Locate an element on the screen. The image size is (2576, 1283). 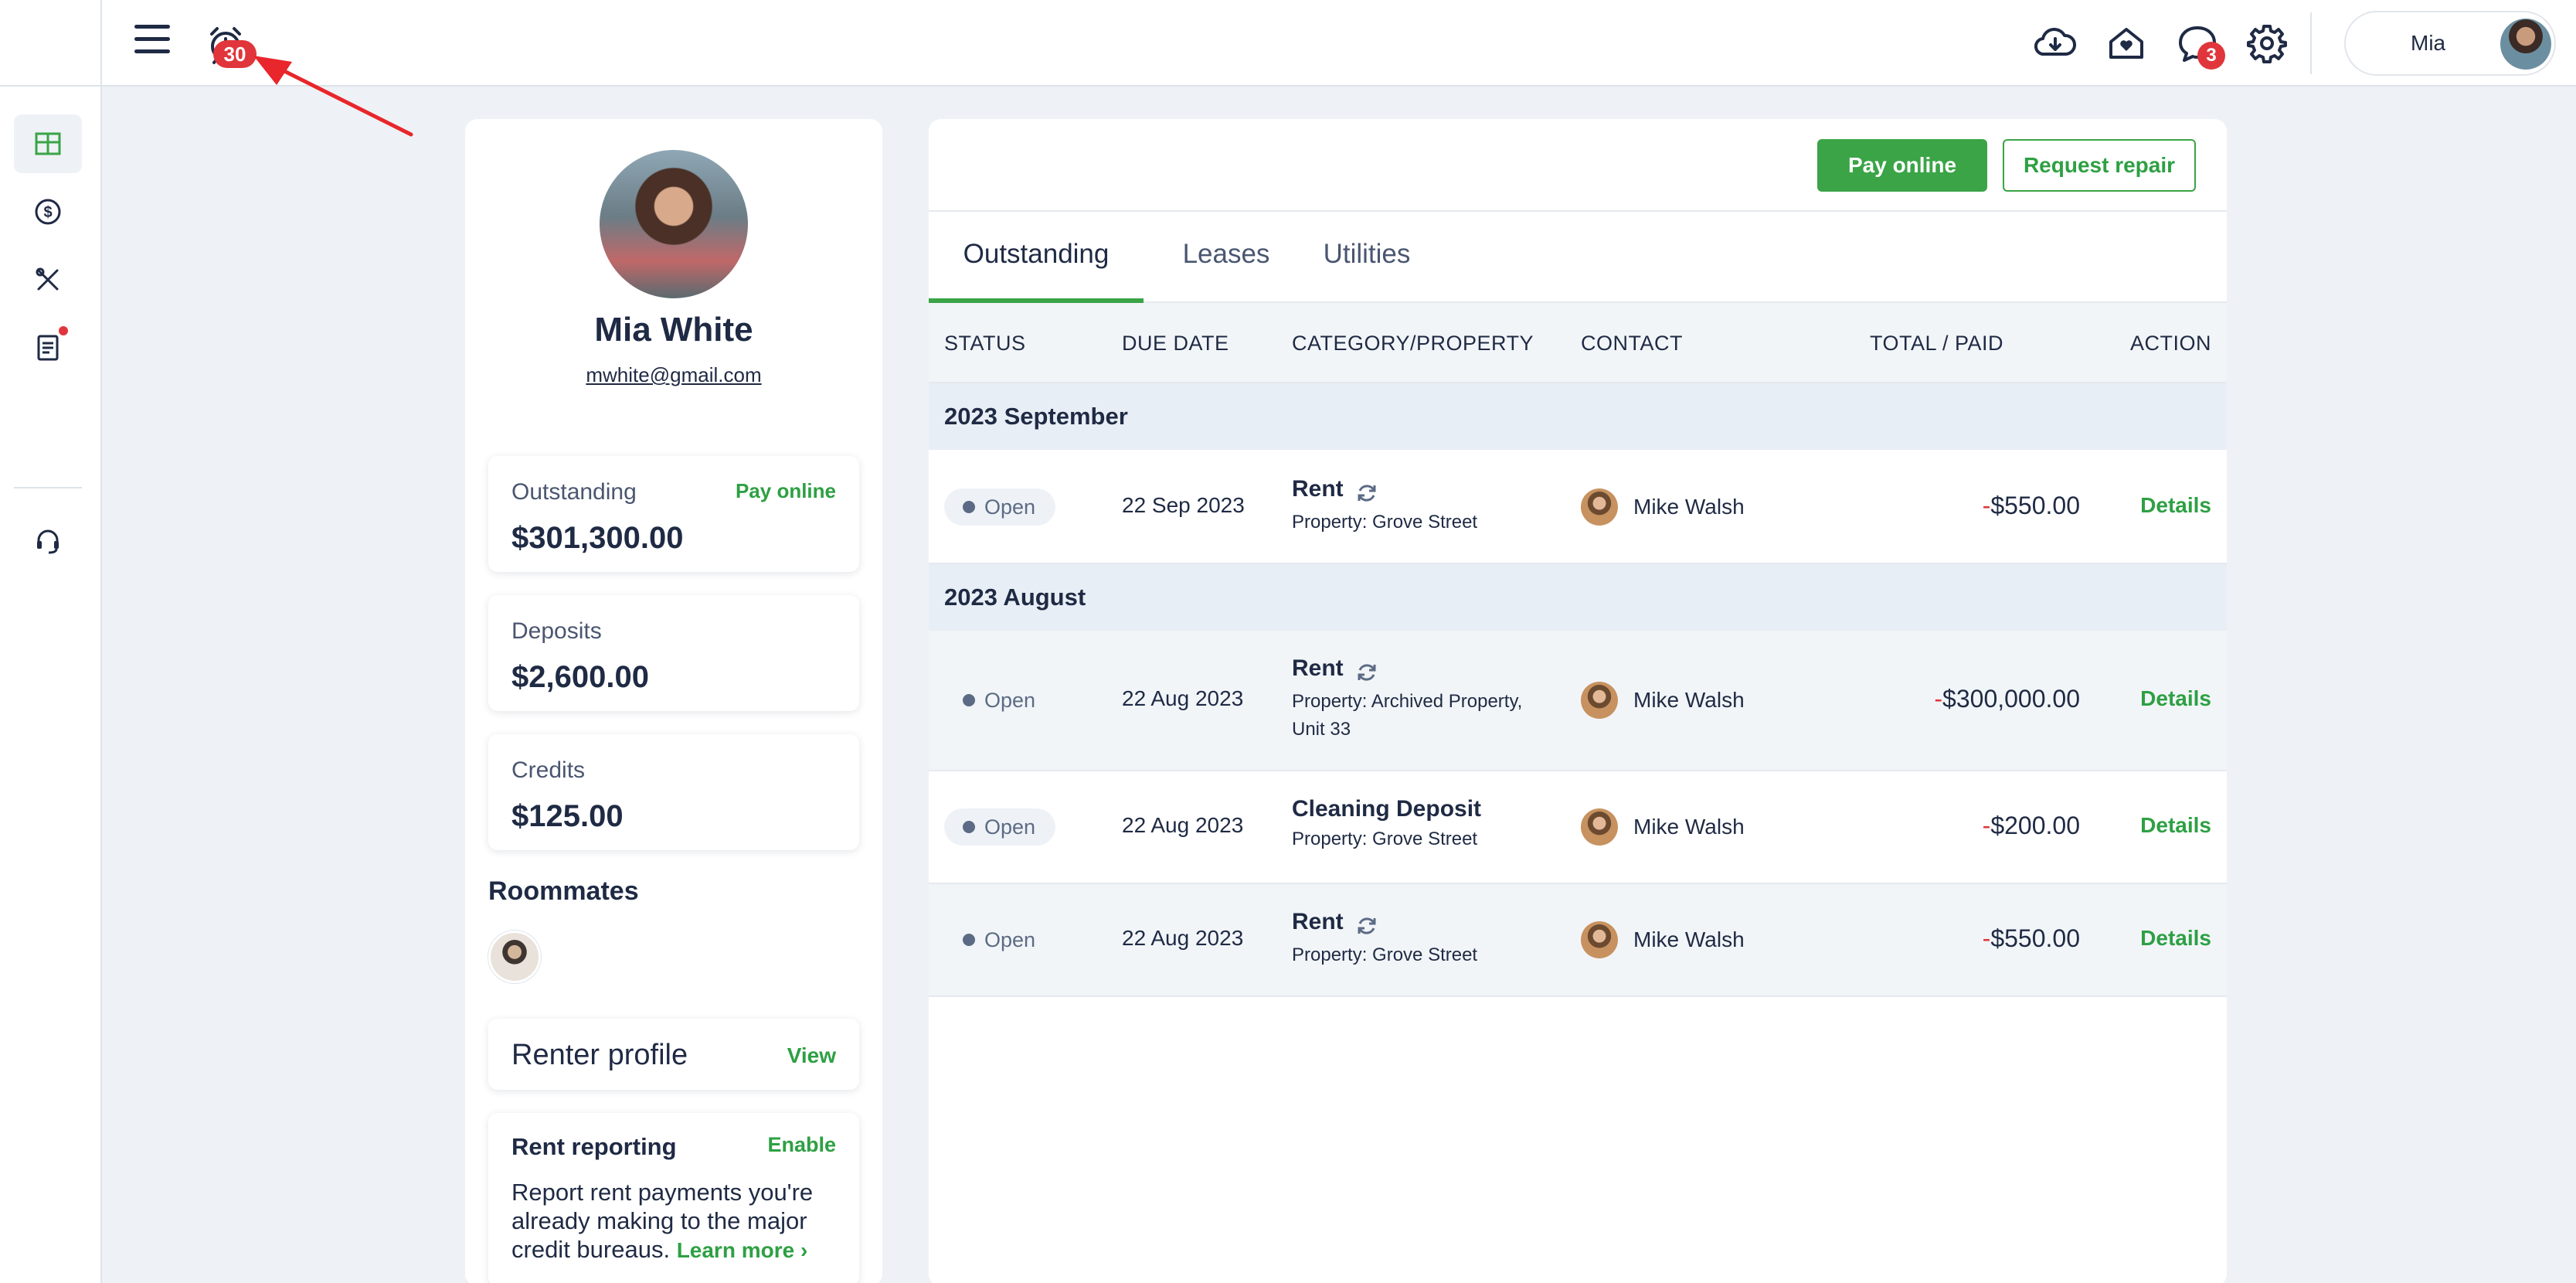
total-amount: -$300,000.00 is located at coordinates (2007, 699).